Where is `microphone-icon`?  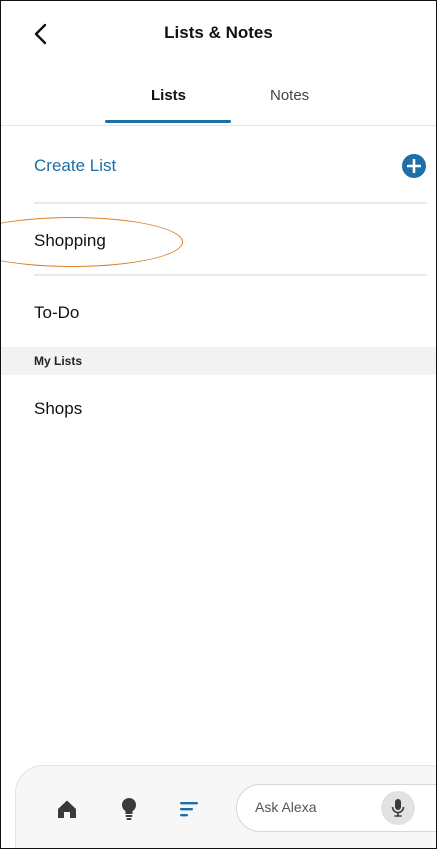 microphone-icon is located at coordinates (398, 808).